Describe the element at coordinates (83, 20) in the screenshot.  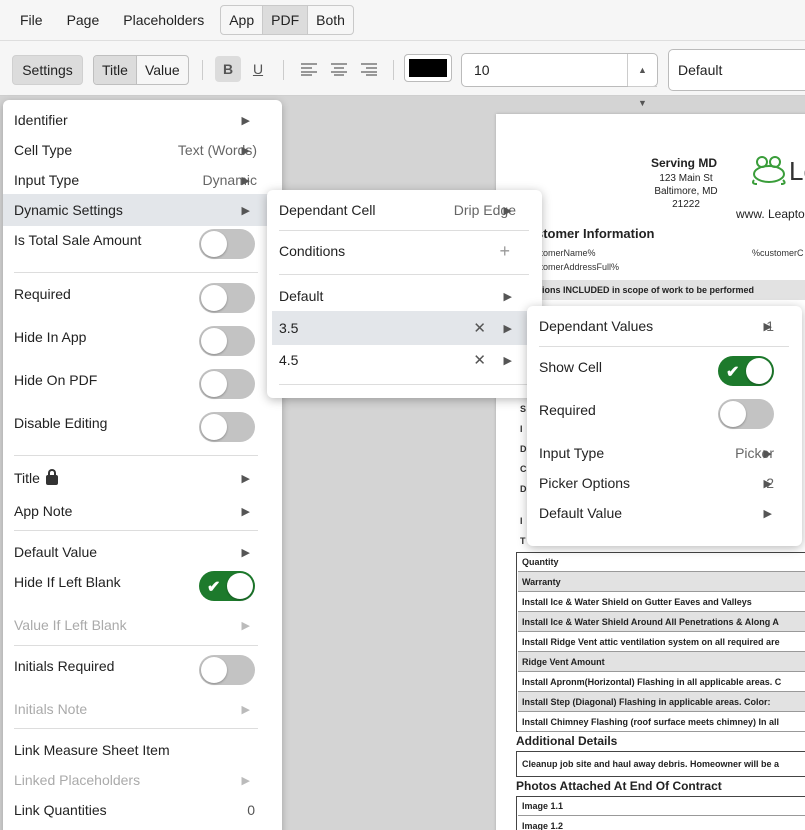
I see `menu-page: Page` at that location.